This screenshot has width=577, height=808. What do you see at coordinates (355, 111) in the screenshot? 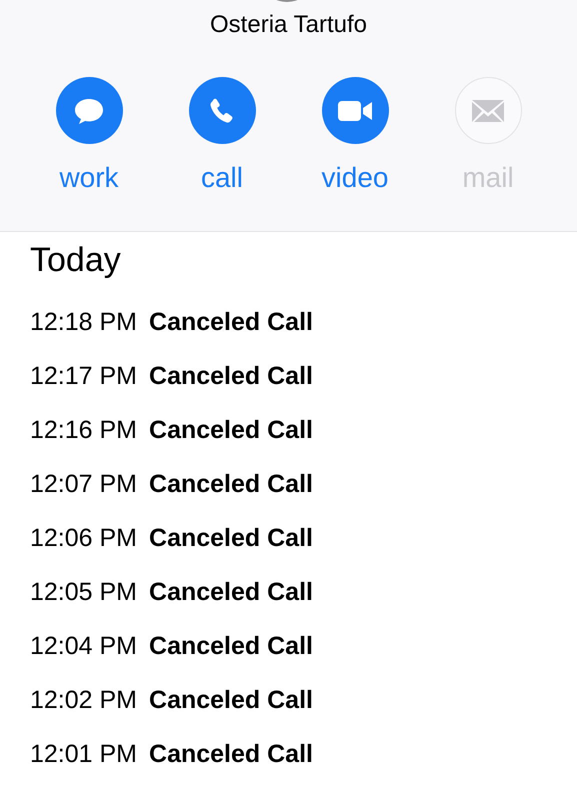
I see `video-camera-icon` at bounding box center [355, 111].